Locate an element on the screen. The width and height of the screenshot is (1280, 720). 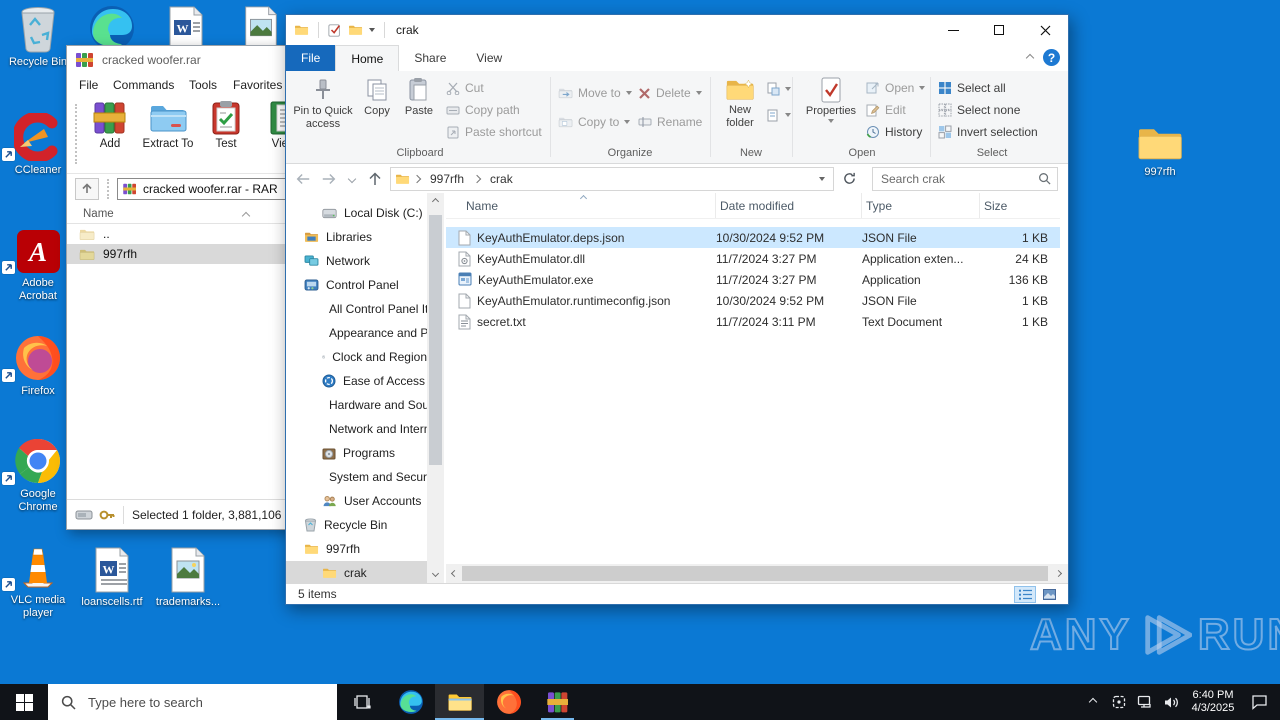
breadcrumb-997rfh: 997rfh is located at coordinates (447, 179).